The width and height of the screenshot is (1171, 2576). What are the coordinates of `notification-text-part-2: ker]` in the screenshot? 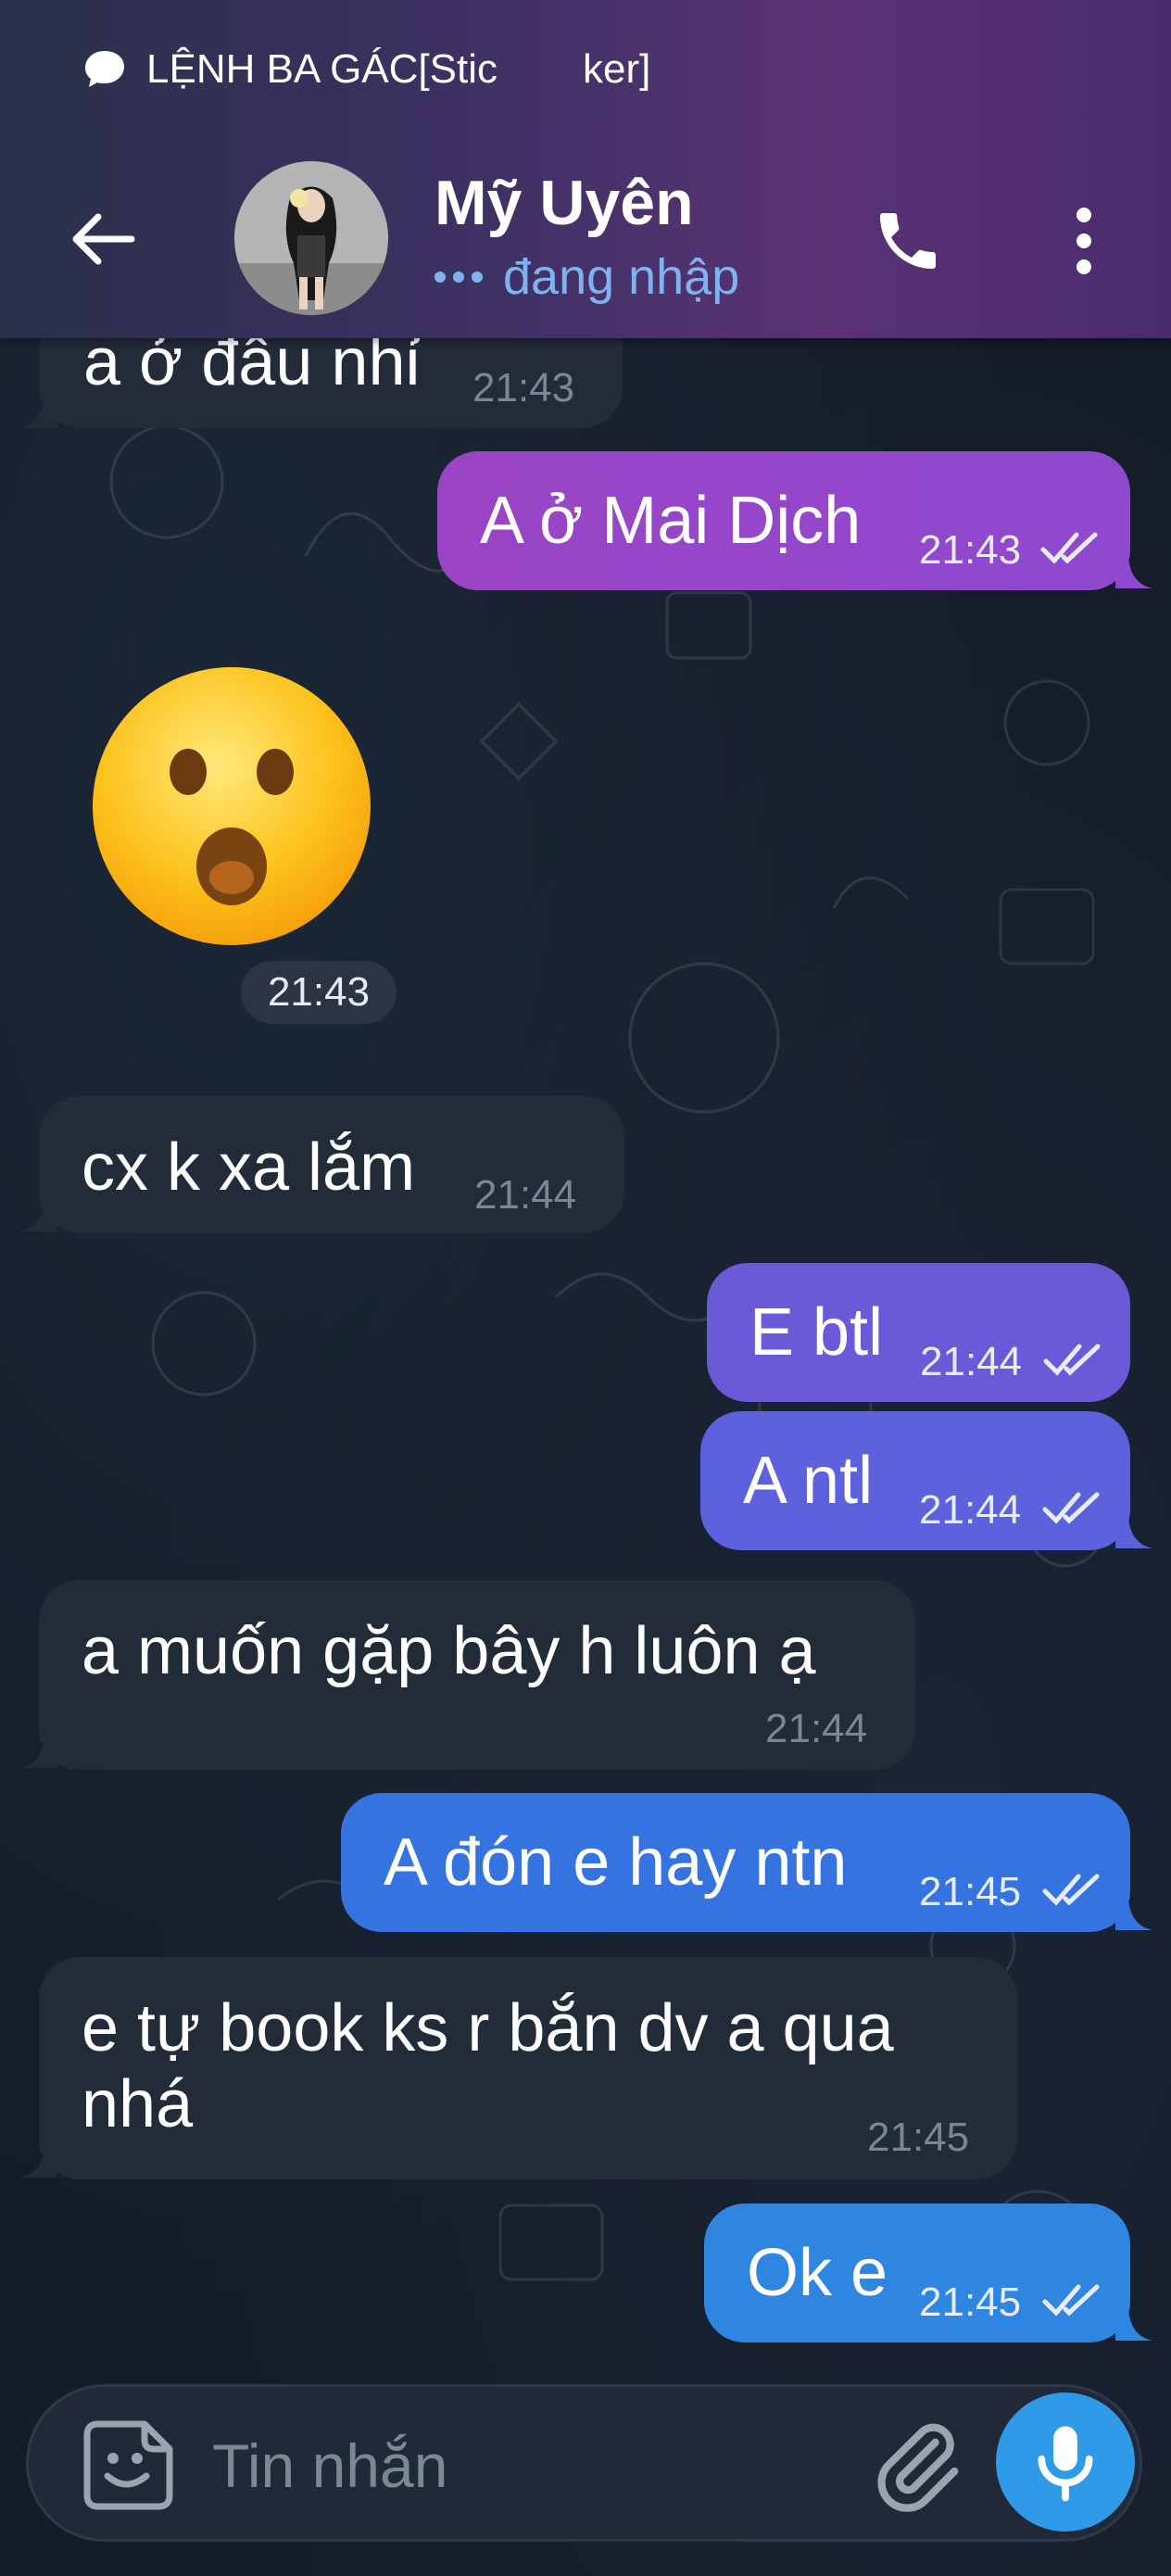 It's located at (617, 69).